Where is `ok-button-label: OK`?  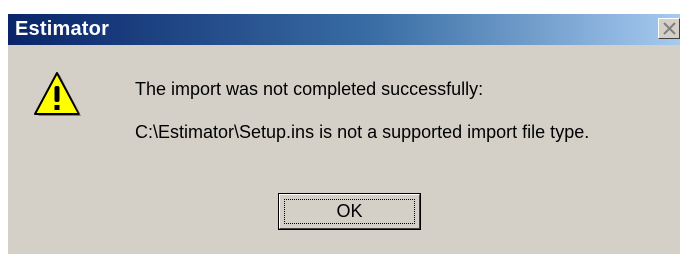
ok-button-label: OK is located at coordinates (349, 211).